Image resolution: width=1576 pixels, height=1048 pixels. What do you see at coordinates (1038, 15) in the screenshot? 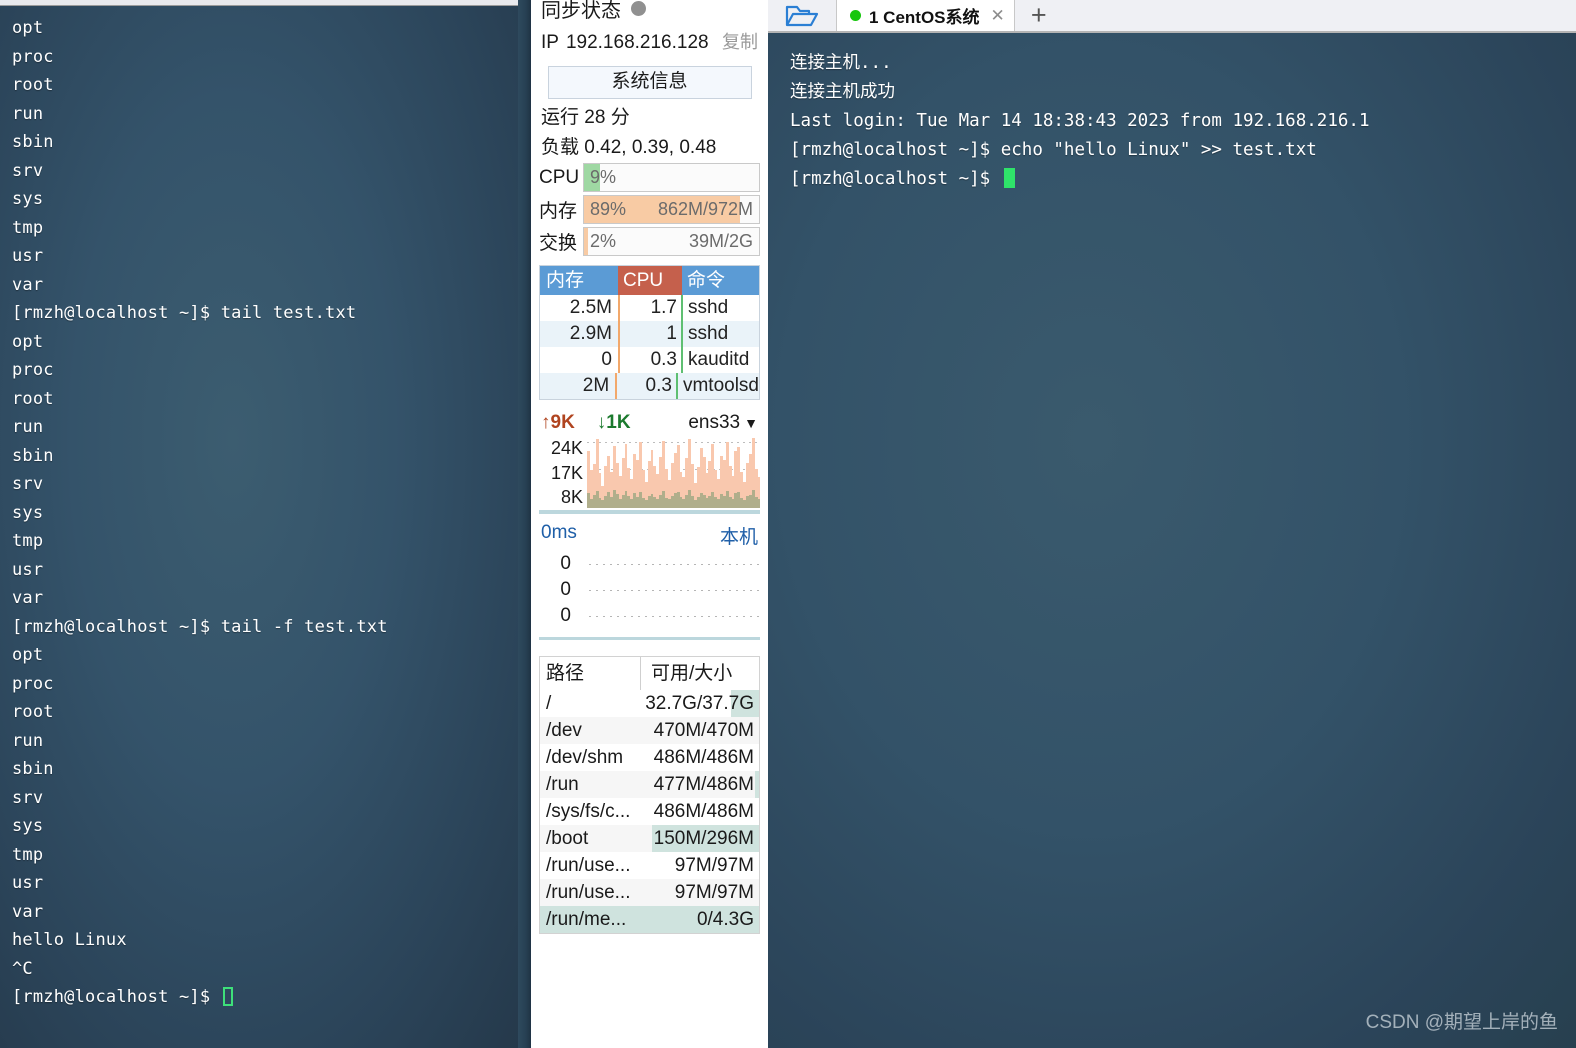
I see `new-tab-button: +` at bounding box center [1038, 15].